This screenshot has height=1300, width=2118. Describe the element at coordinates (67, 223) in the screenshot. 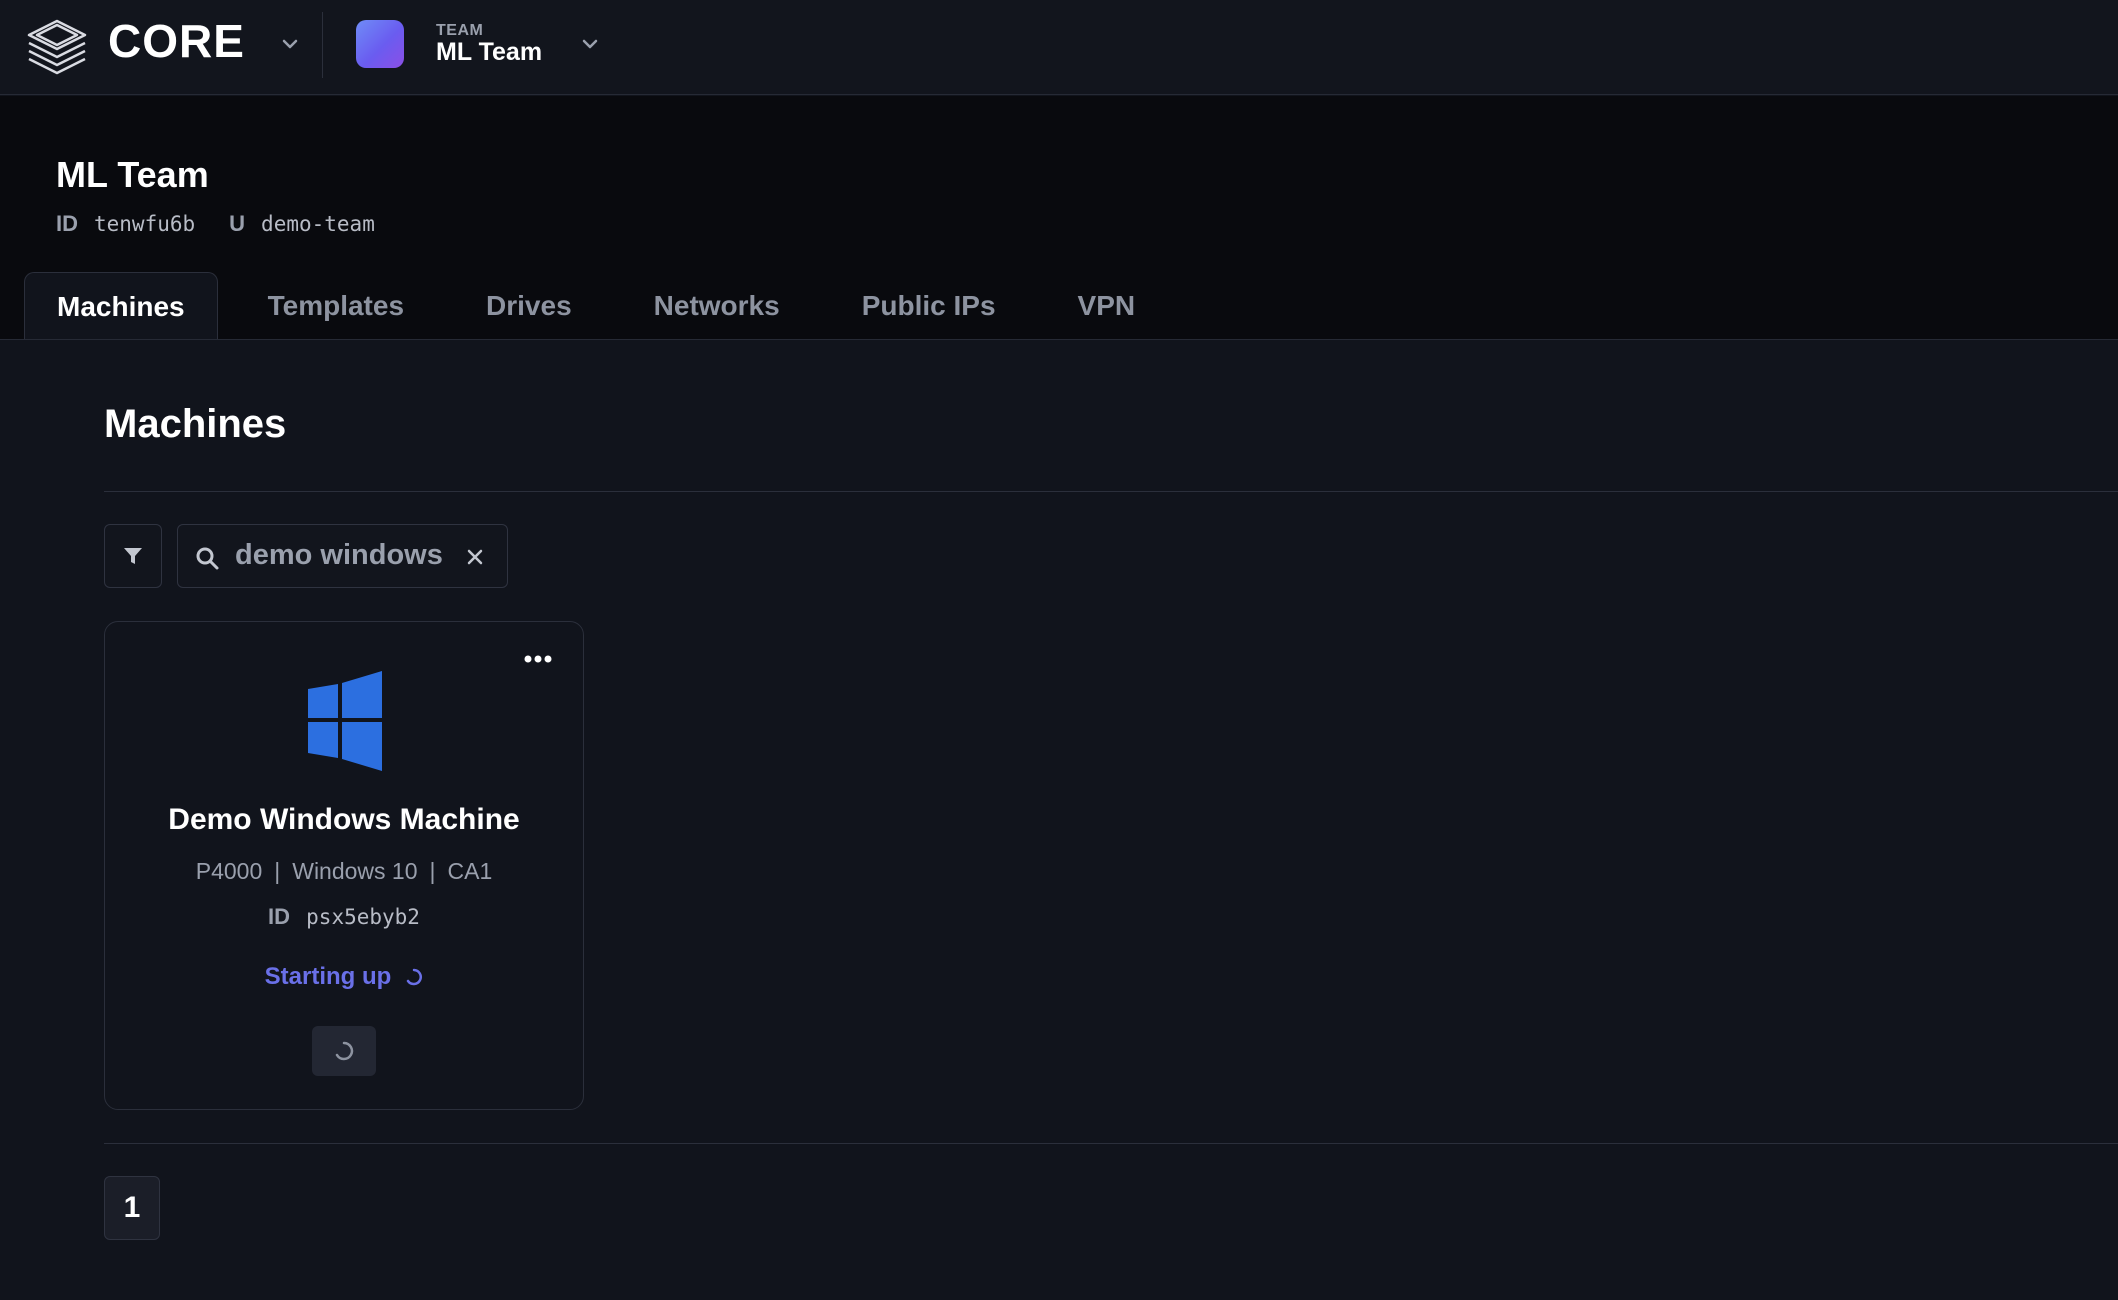

I see `team-id-key: ID` at that location.